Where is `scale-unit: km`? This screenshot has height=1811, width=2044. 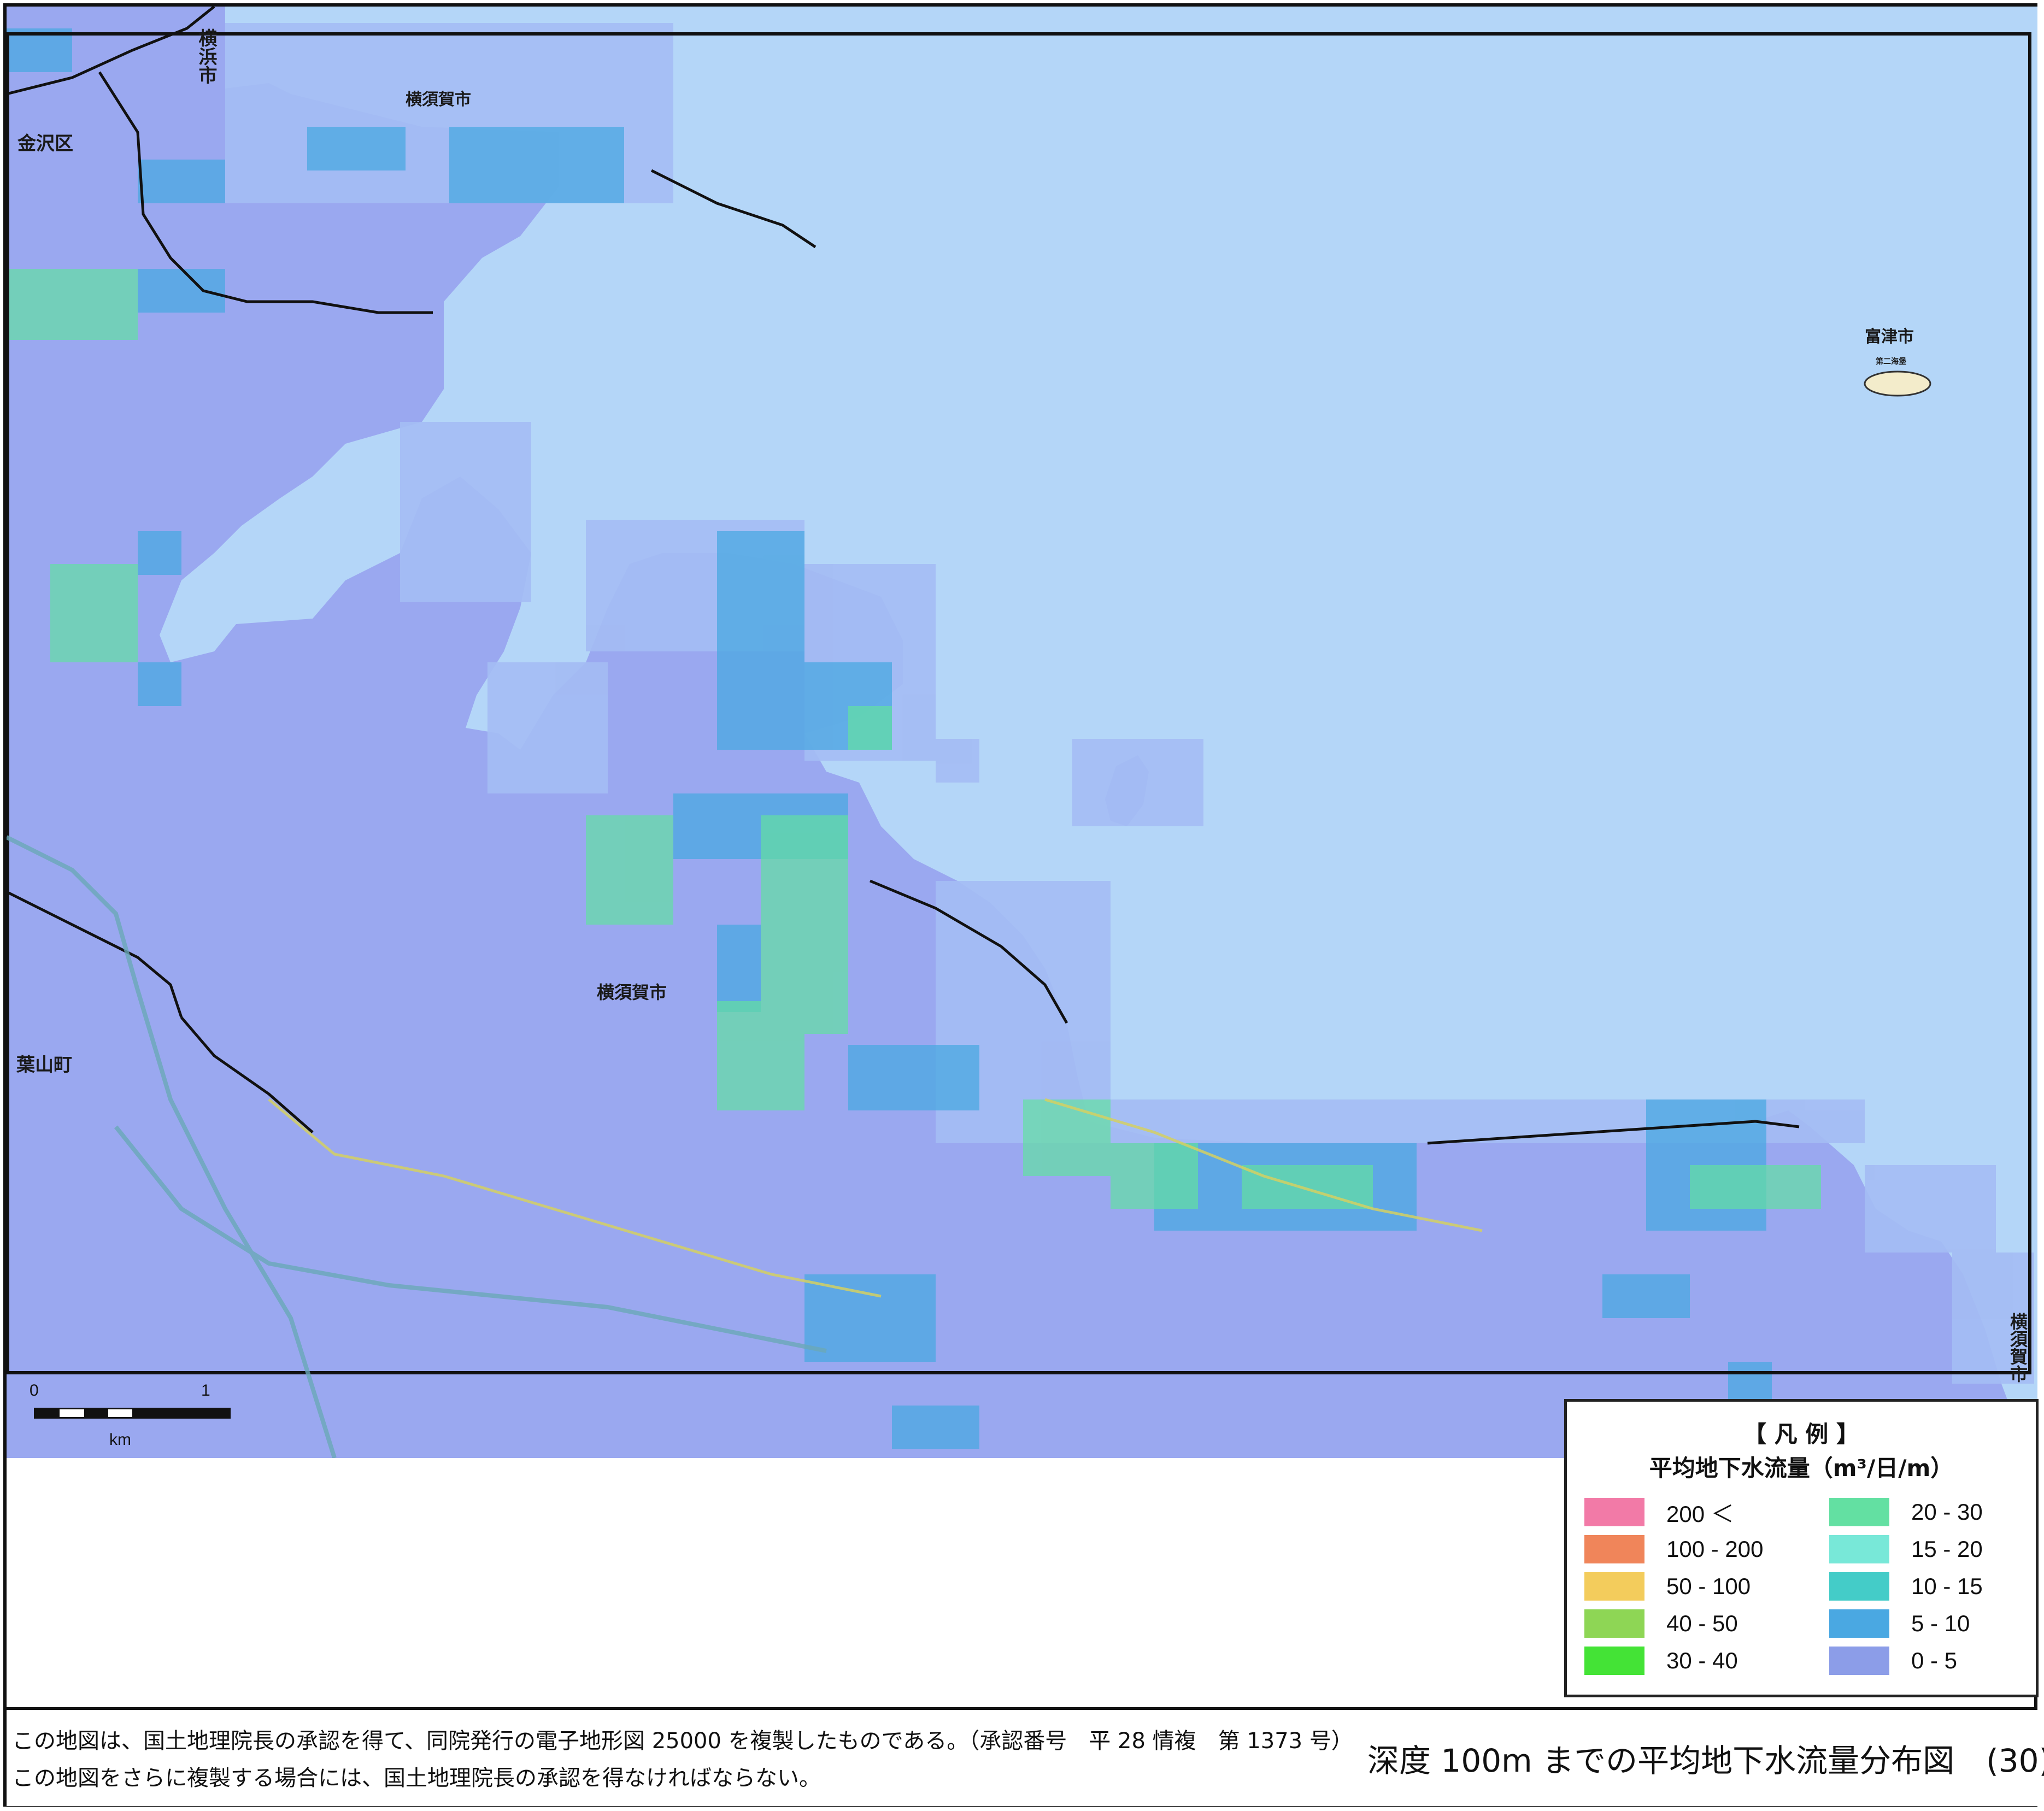
scale-unit: km is located at coordinates (120, 1440).